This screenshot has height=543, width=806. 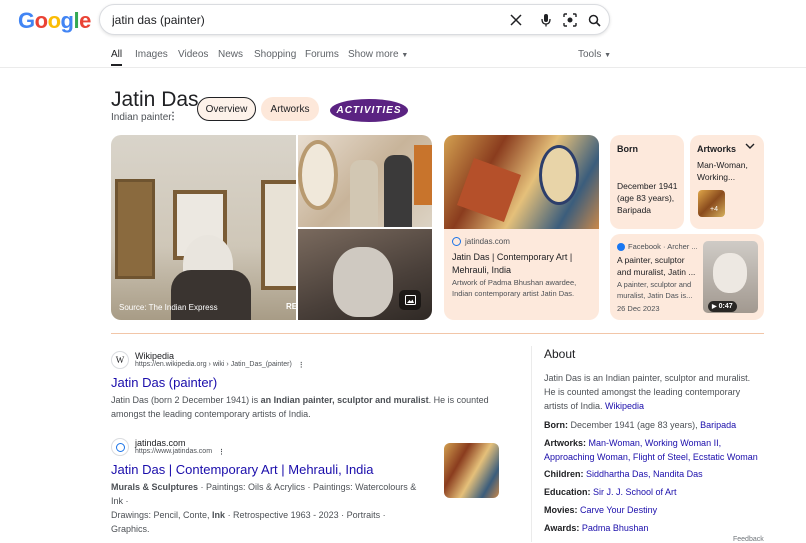 What do you see at coordinates (471, 470) in the screenshot?
I see `result-thumbnail` at bounding box center [471, 470].